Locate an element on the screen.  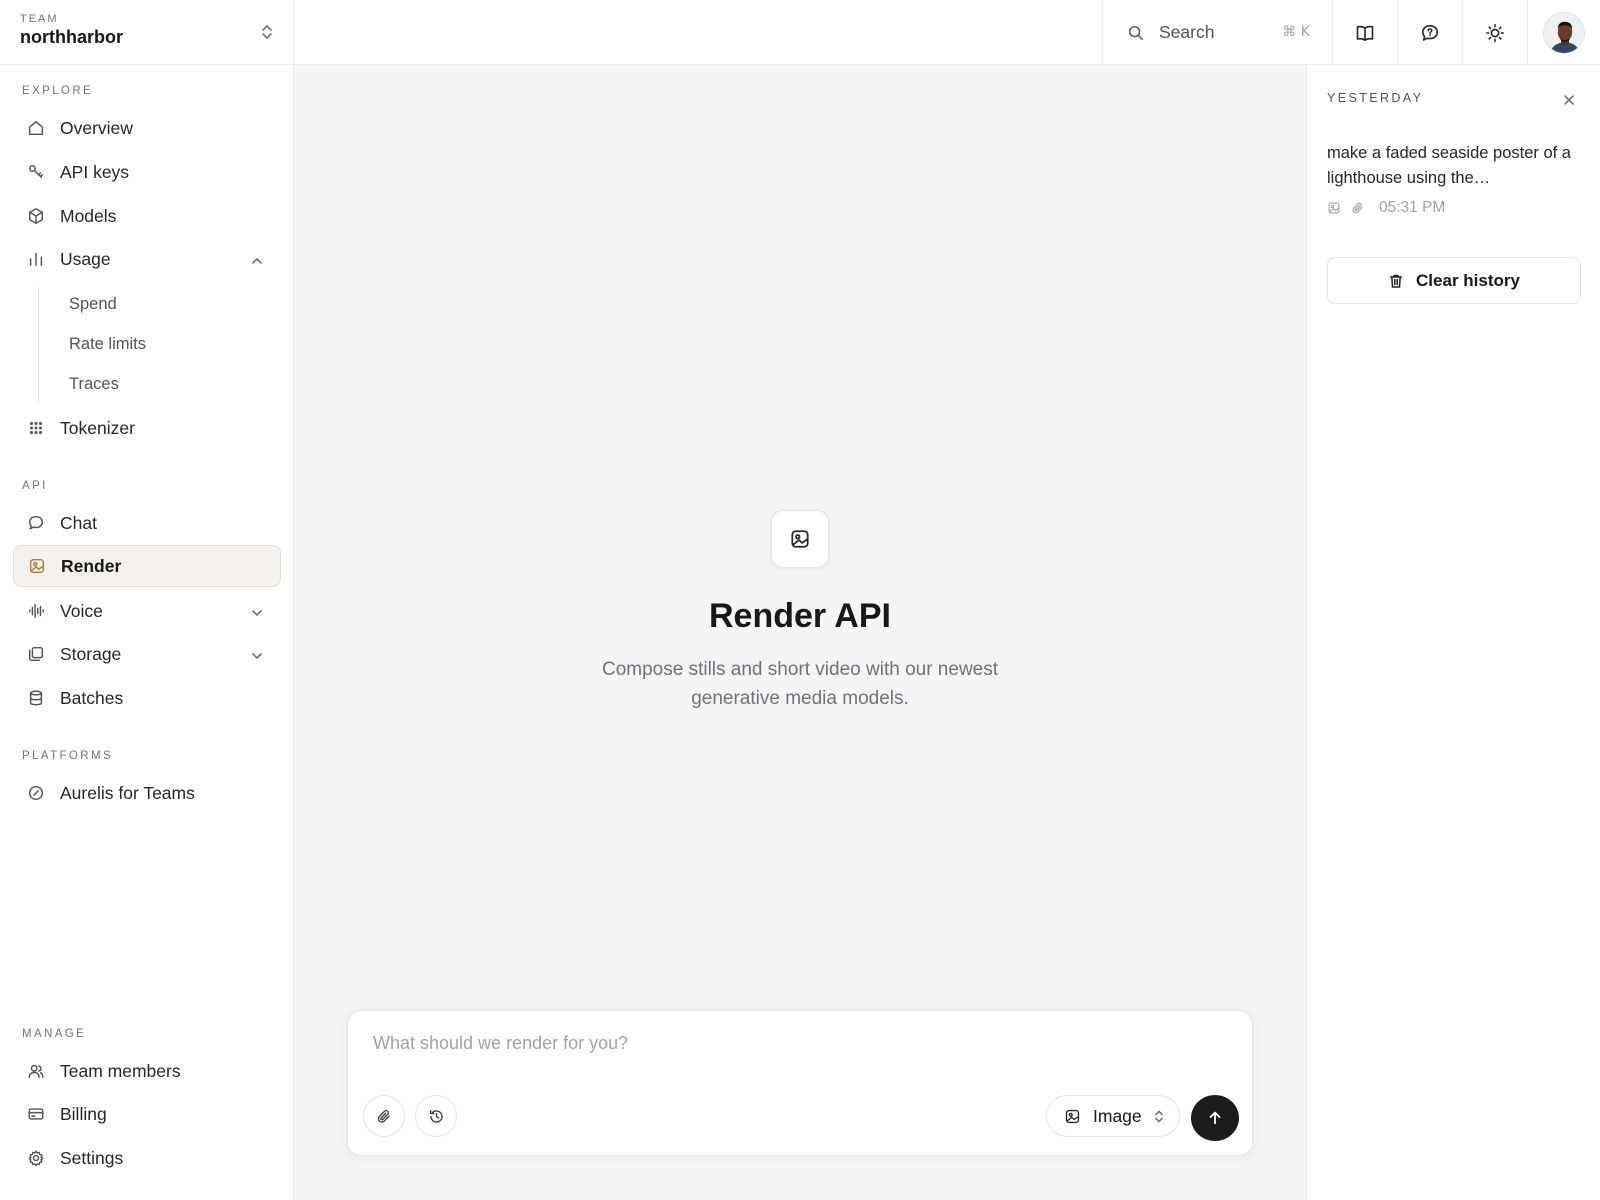
trash-icon is located at coordinates (1396, 281).